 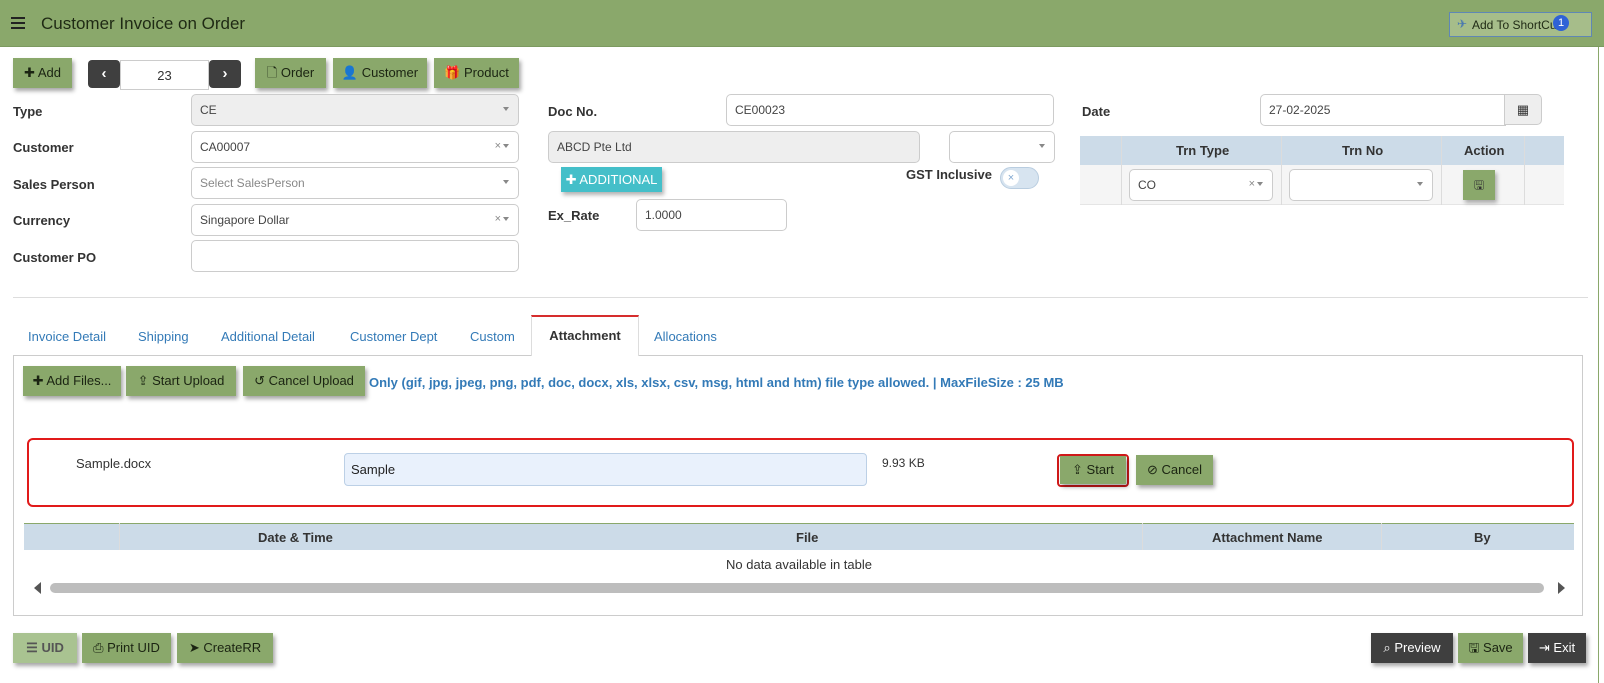 What do you see at coordinates (126, 648) in the screenshot?
I see `print-uid-button: ⎙ Print UID` at bounding box center [126, 648].